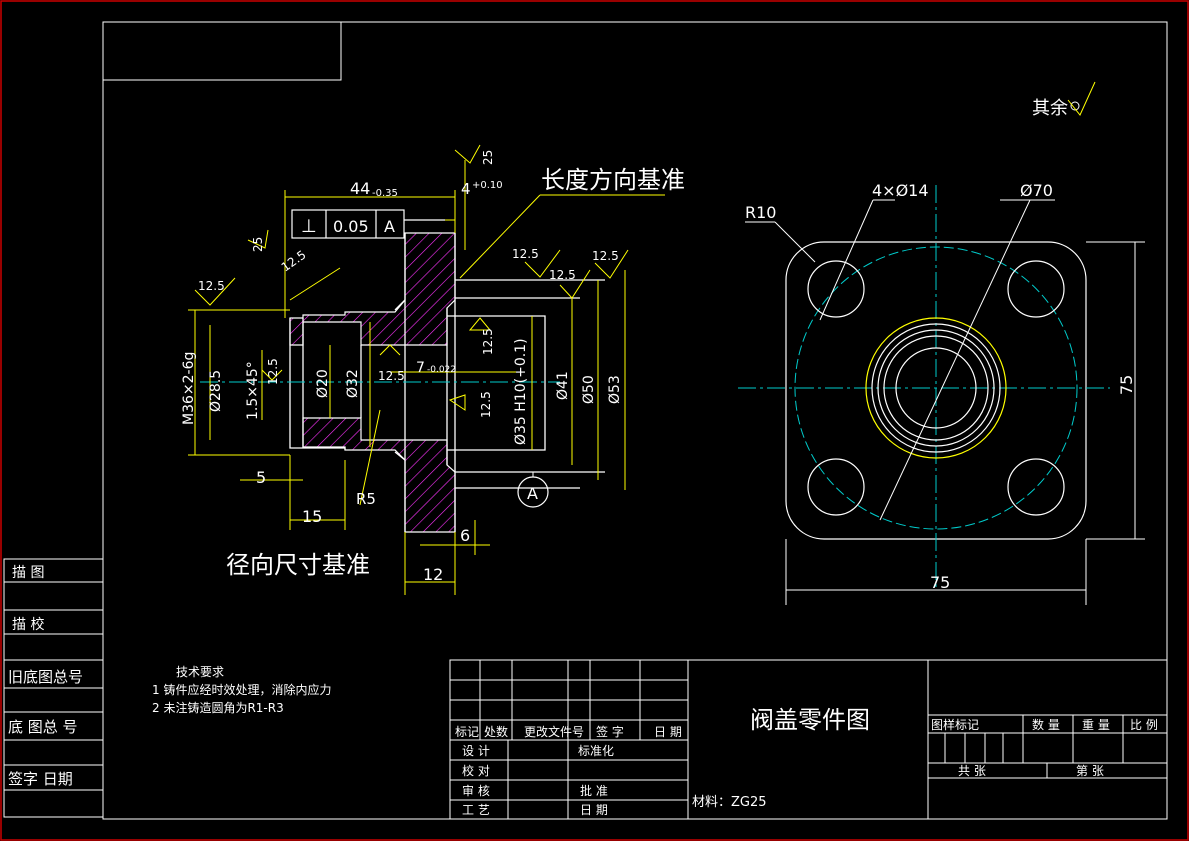 The height and width of the screenshot is (841, 1189). I want to click on side-table-cell-2: 描 校, so click(28, 624).